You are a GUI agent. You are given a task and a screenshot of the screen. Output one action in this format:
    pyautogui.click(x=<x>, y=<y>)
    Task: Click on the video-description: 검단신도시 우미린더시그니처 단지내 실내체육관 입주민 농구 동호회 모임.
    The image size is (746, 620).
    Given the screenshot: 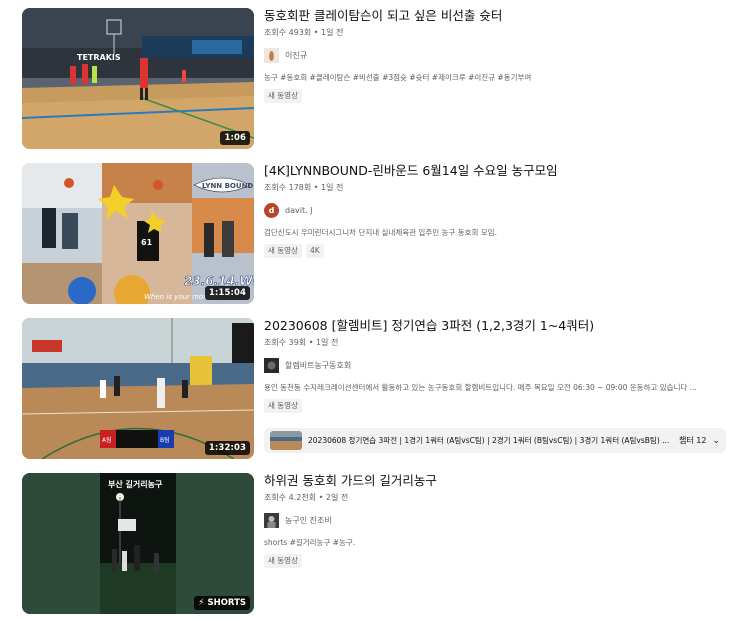 What is the action you would take?
    pyautogui.click(x=380, y=232)
    